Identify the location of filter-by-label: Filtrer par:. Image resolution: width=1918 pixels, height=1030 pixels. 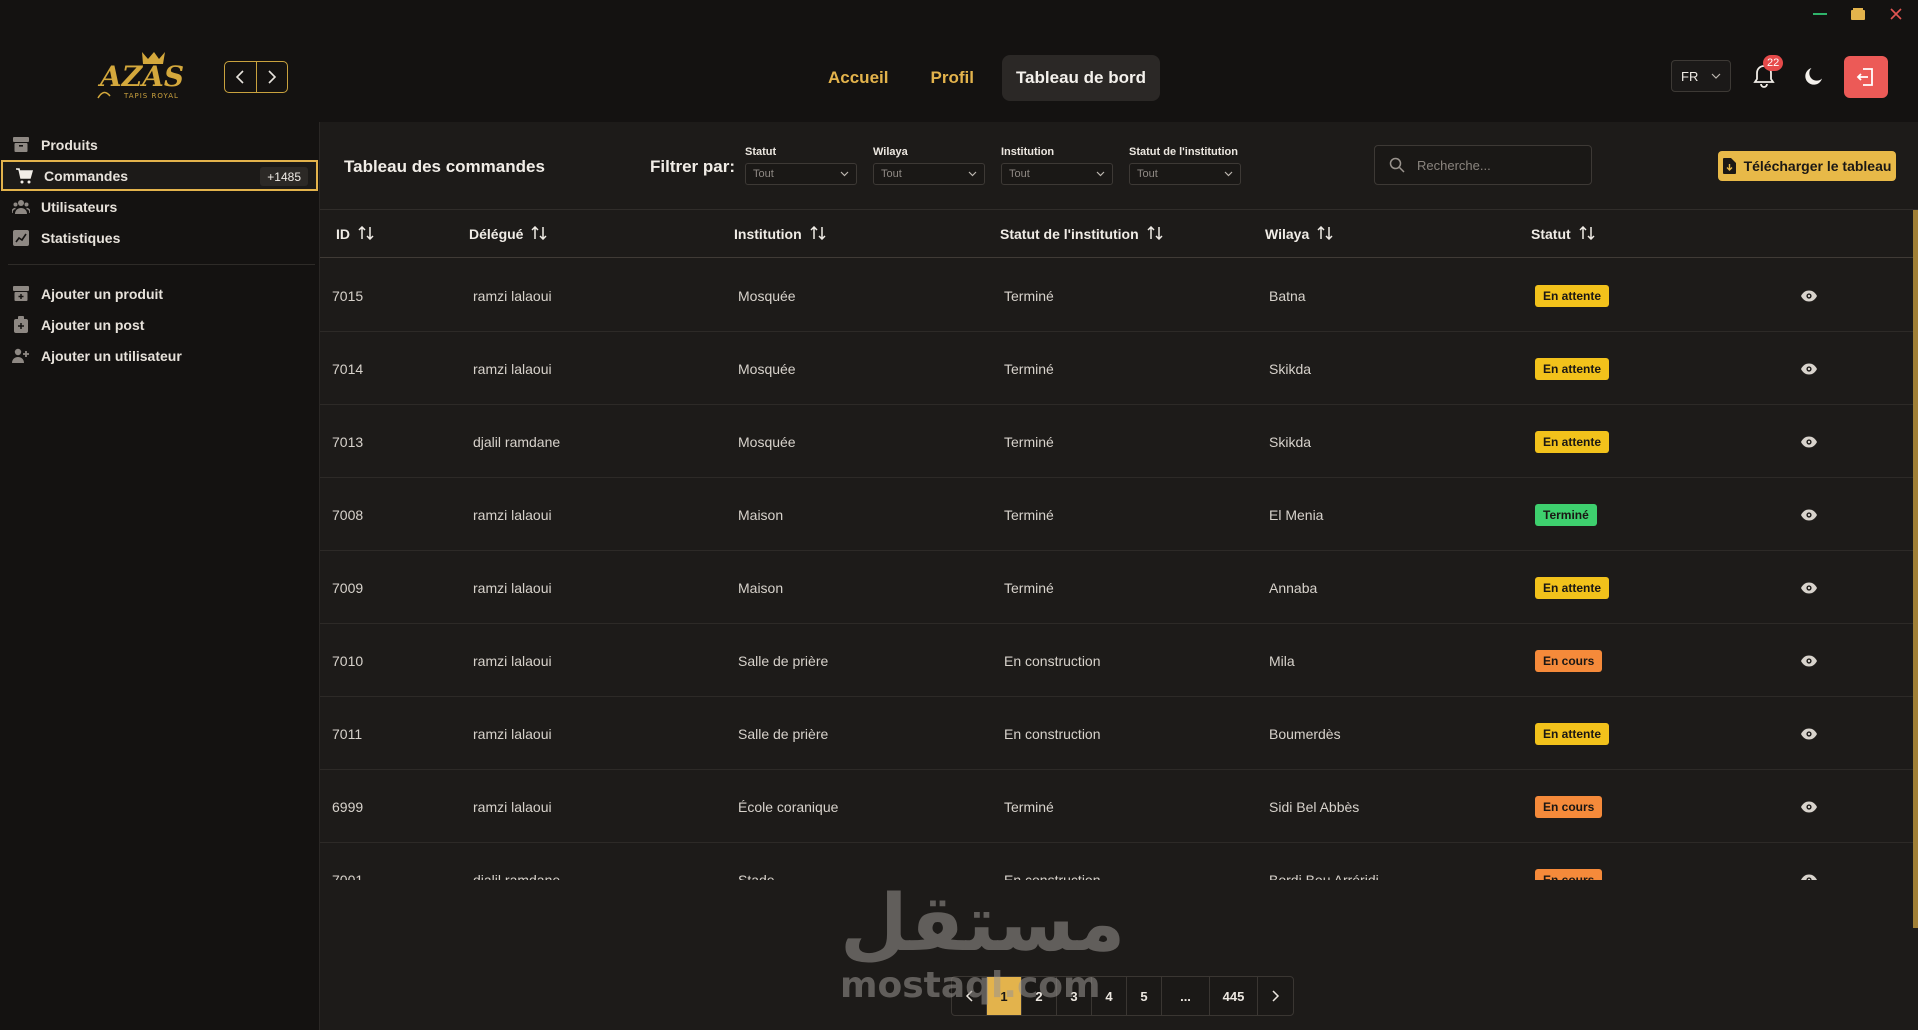
(693, 166).